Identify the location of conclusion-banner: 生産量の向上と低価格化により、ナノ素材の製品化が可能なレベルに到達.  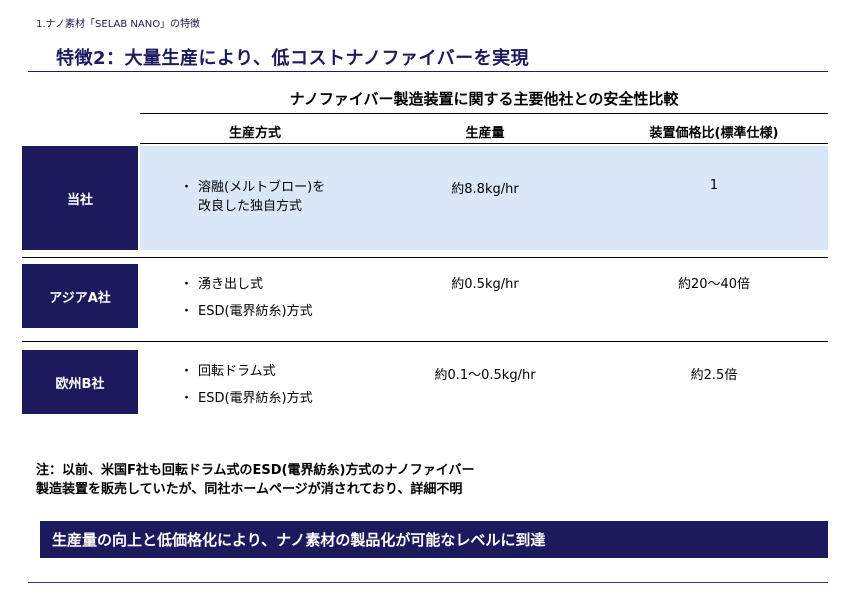
(434, 539).